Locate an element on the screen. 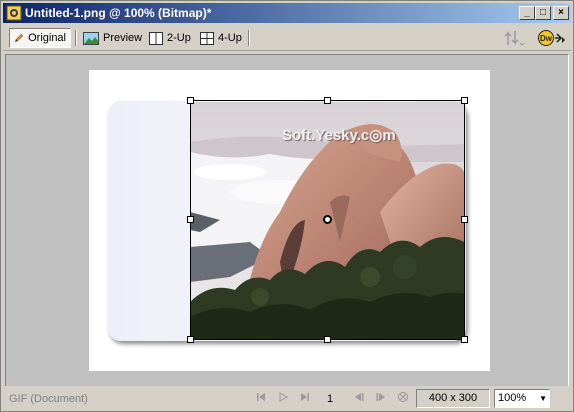  play-icon is located at coordinates (284, 397).